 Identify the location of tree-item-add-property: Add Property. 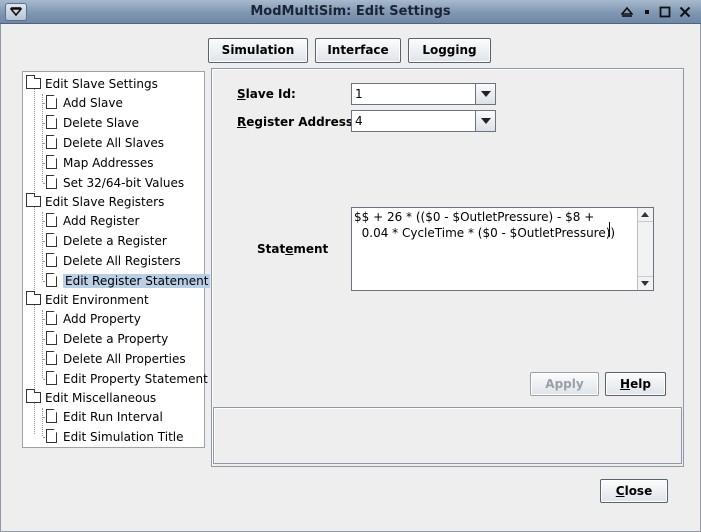
(93, 319).